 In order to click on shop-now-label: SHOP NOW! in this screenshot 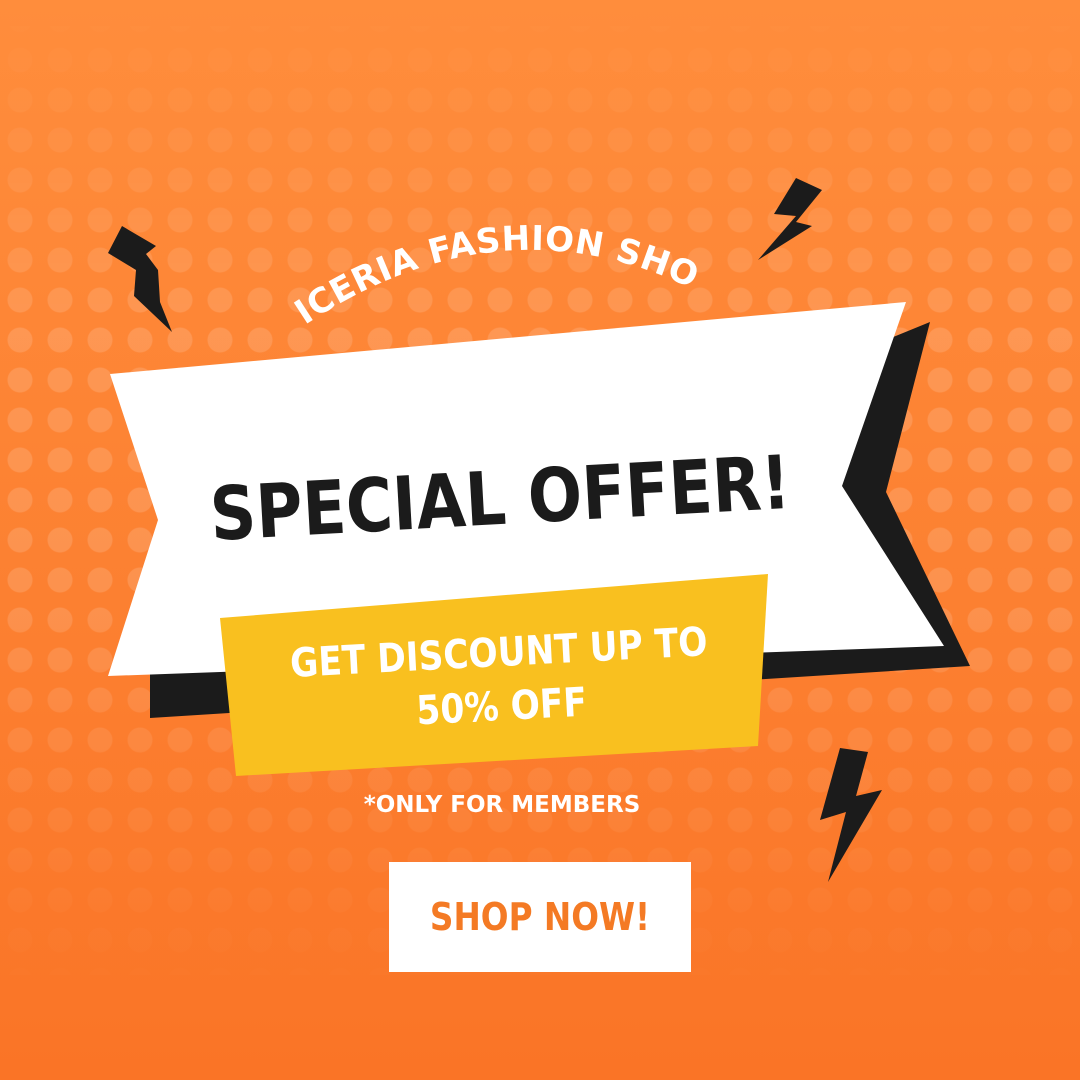, I will do `click(540, 917)`.